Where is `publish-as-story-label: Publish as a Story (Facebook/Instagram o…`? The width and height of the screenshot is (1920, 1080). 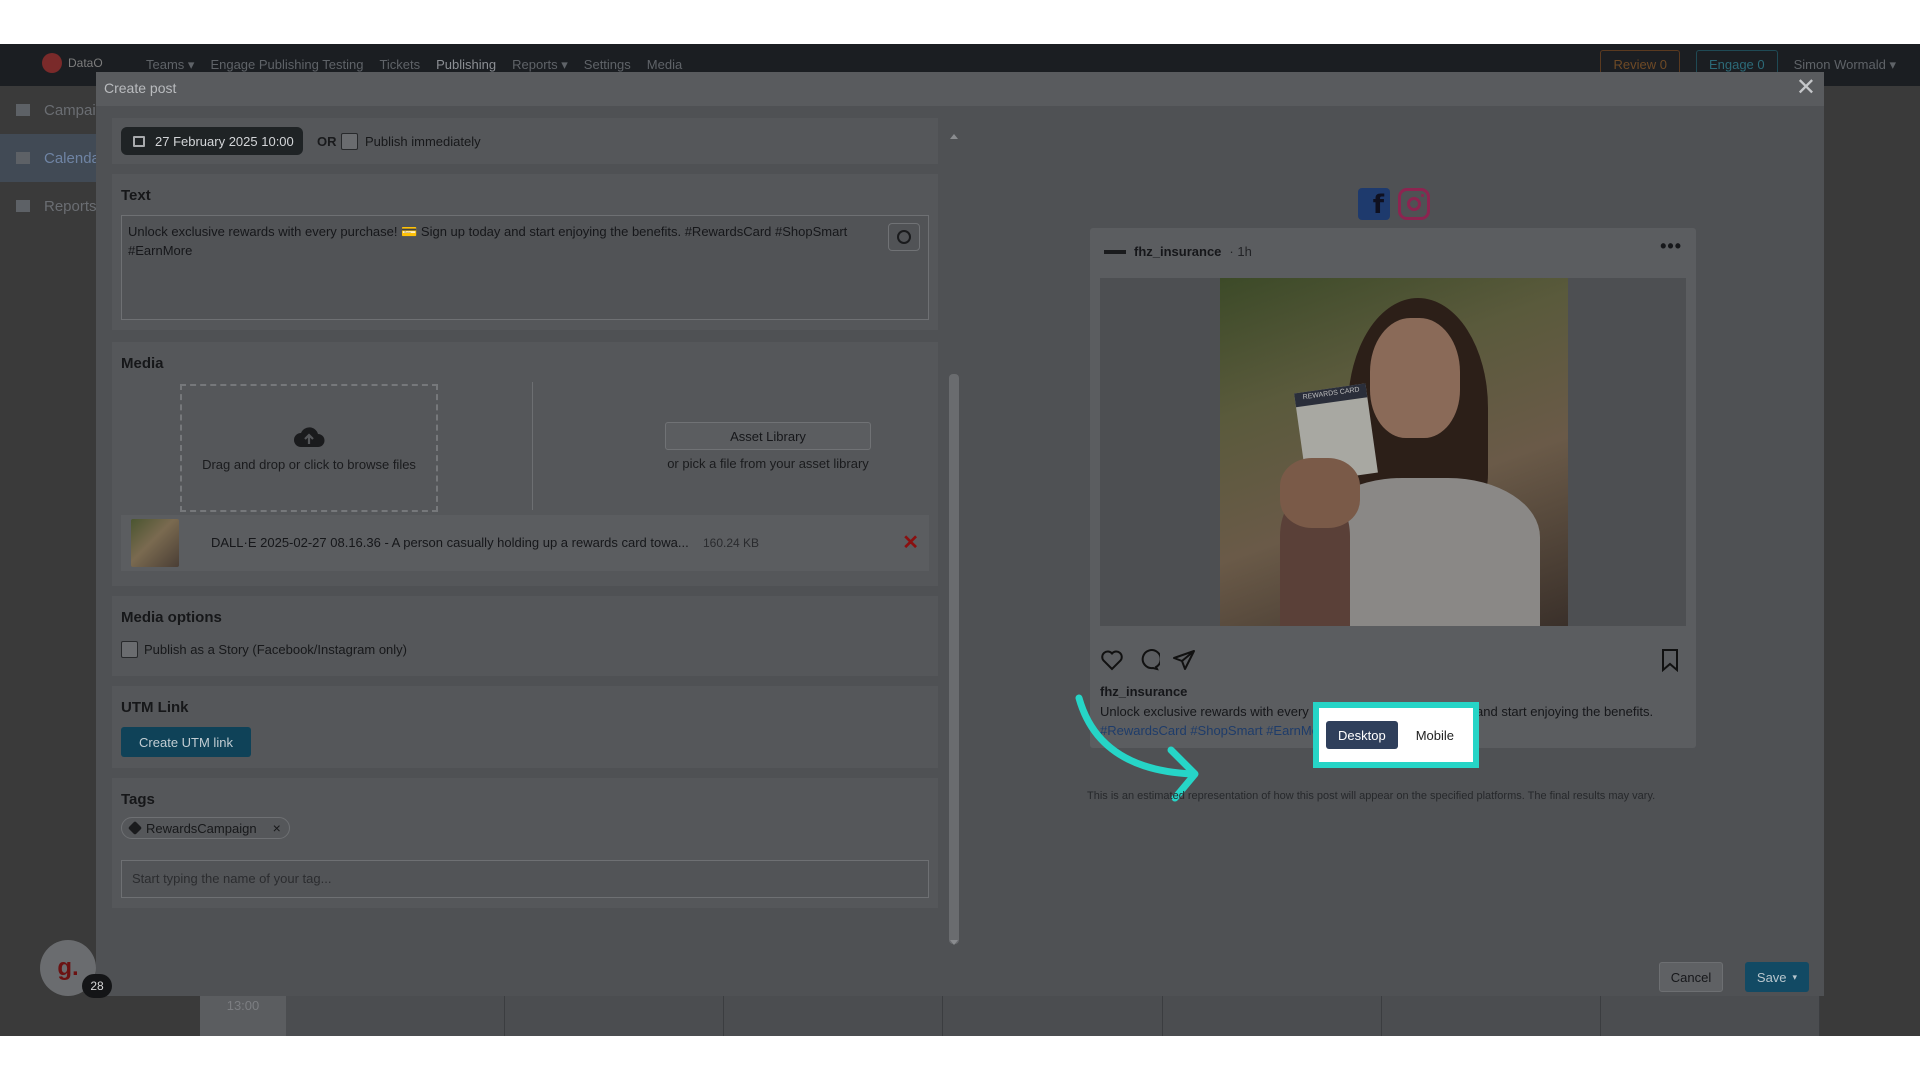 publish-as-story-label: Publish as a Story (Facebook/Instagram o… is located at coordinates (276, 649).